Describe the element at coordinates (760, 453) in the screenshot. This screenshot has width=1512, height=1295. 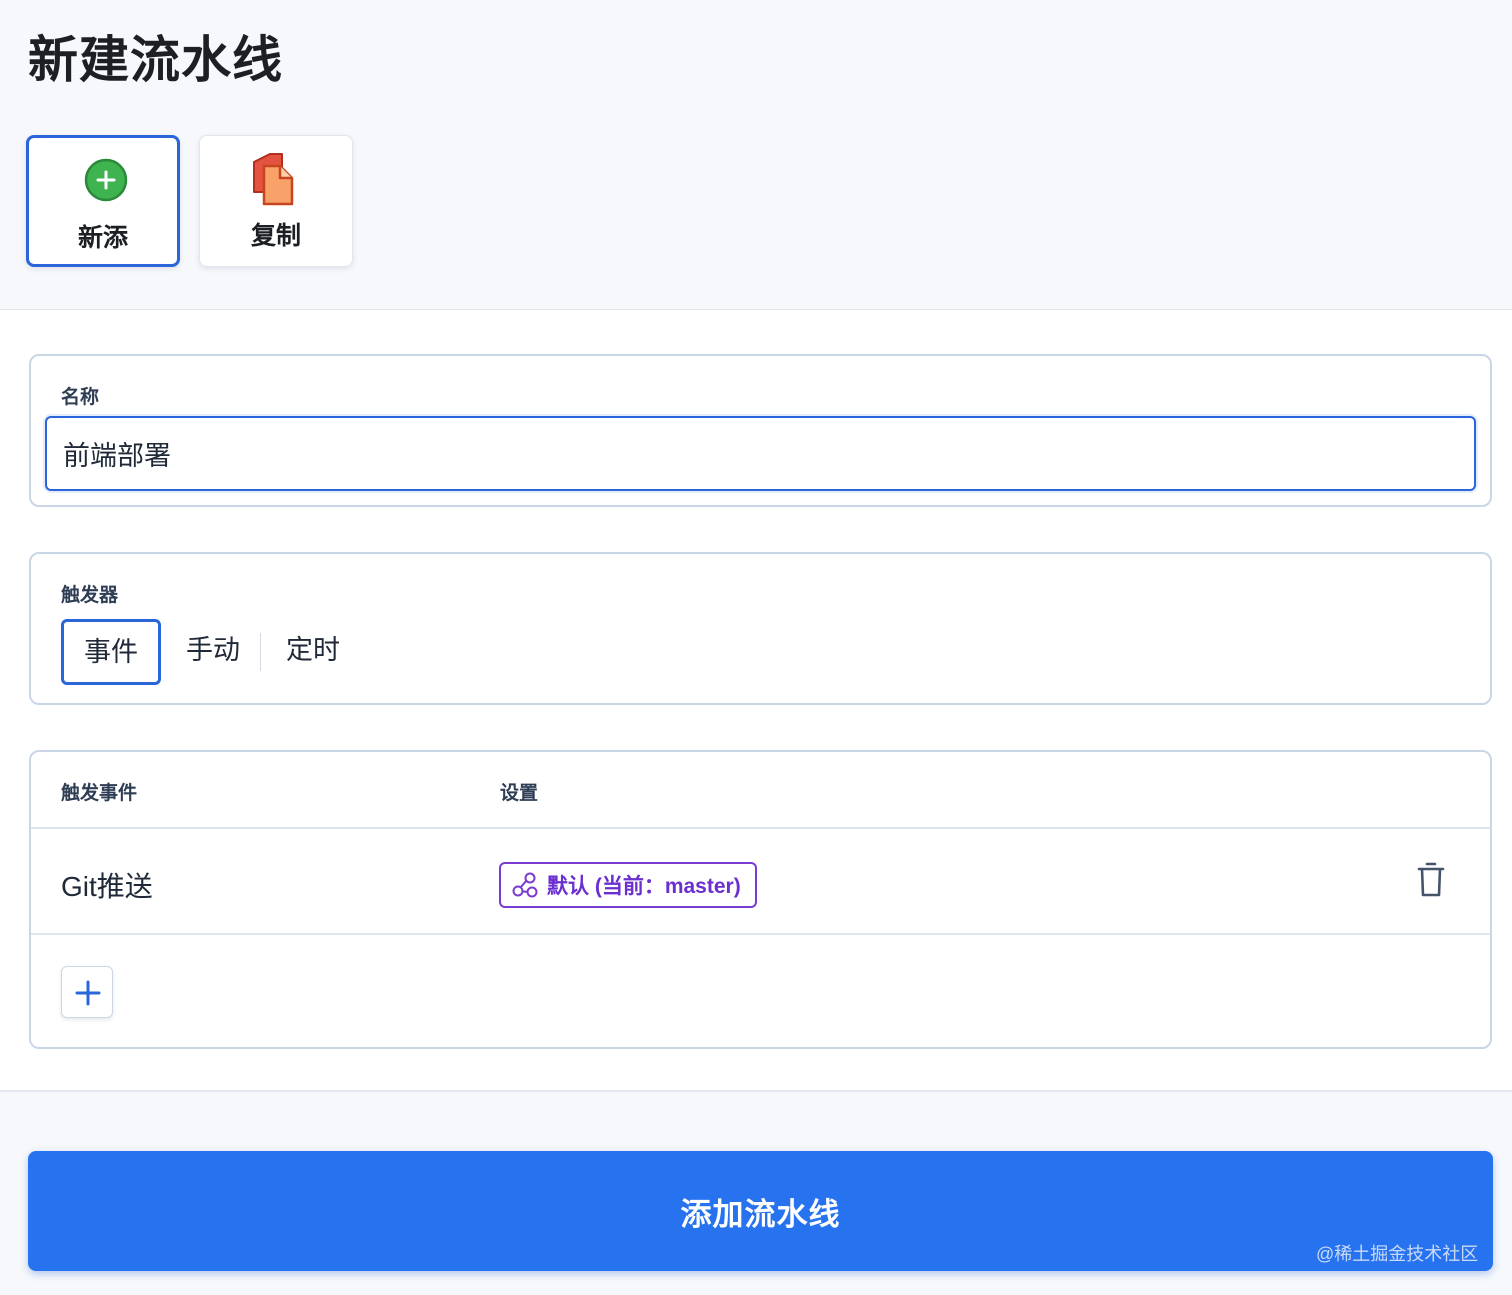
I see `pipeline-name-input` at that location.